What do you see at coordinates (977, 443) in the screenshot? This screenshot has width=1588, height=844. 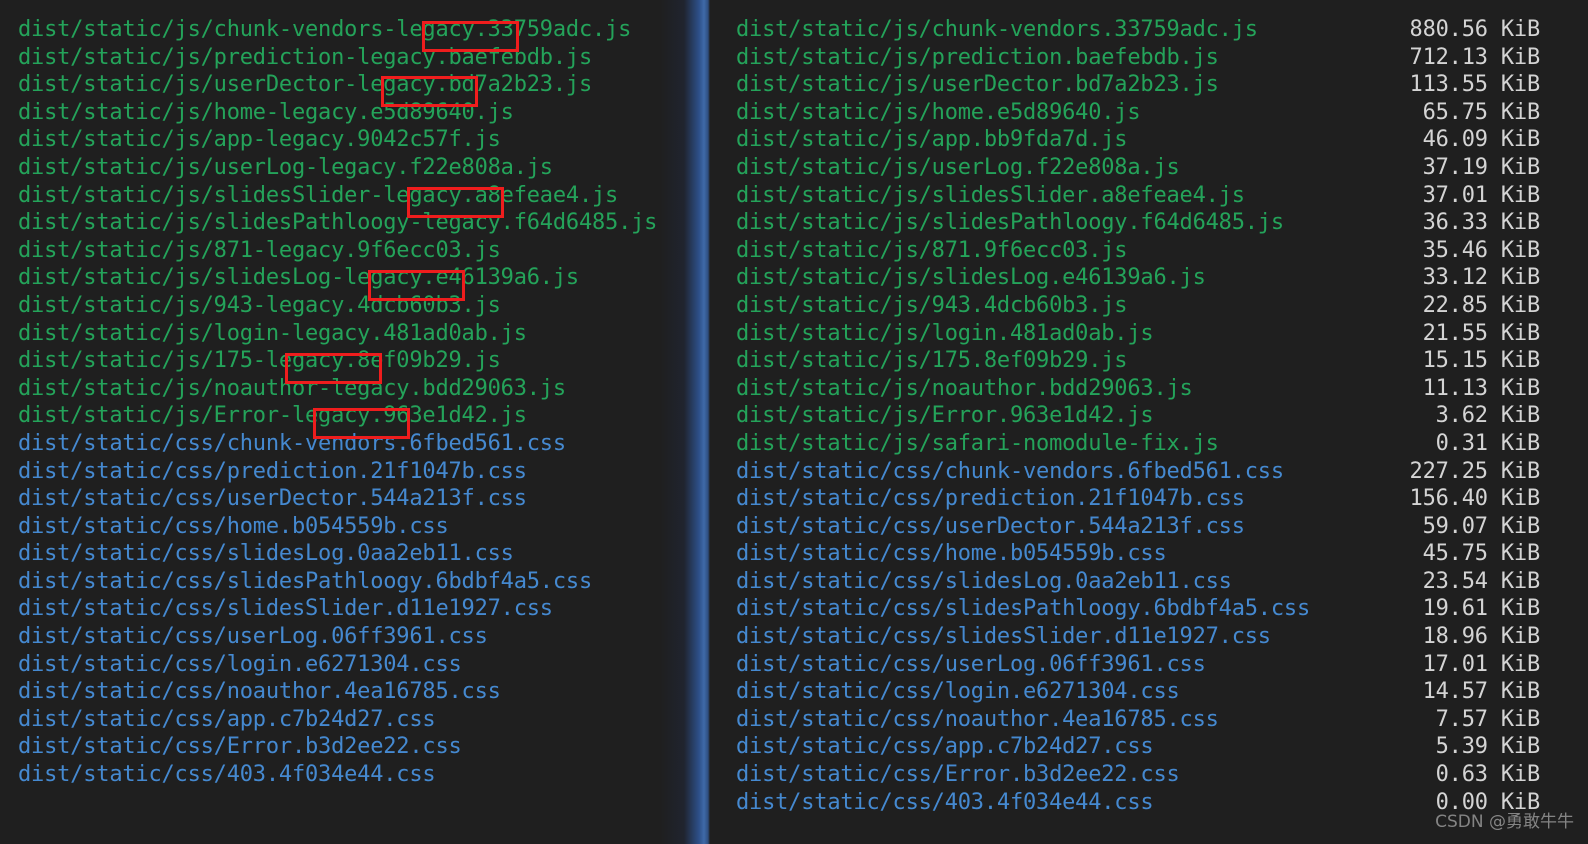 I see `js-asset-path: dist/static/js/safari-nomodule-fix.js` at bounding box center [977, 443].